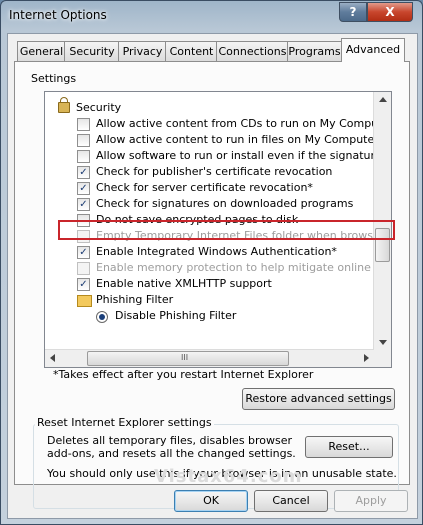  What do you see at coordinates (314, 51) in the screenshot?
I see `tab-programs: Programs` at bounding box center [314, 51].